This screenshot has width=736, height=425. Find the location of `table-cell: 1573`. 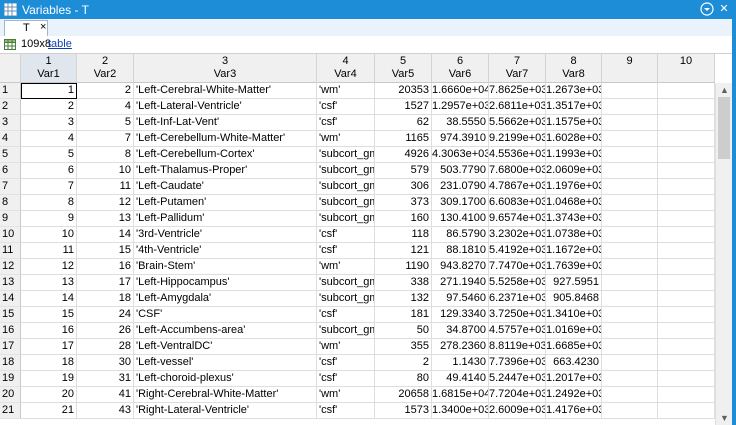

table-cell: 1573 is located at coordinates (403, 411).